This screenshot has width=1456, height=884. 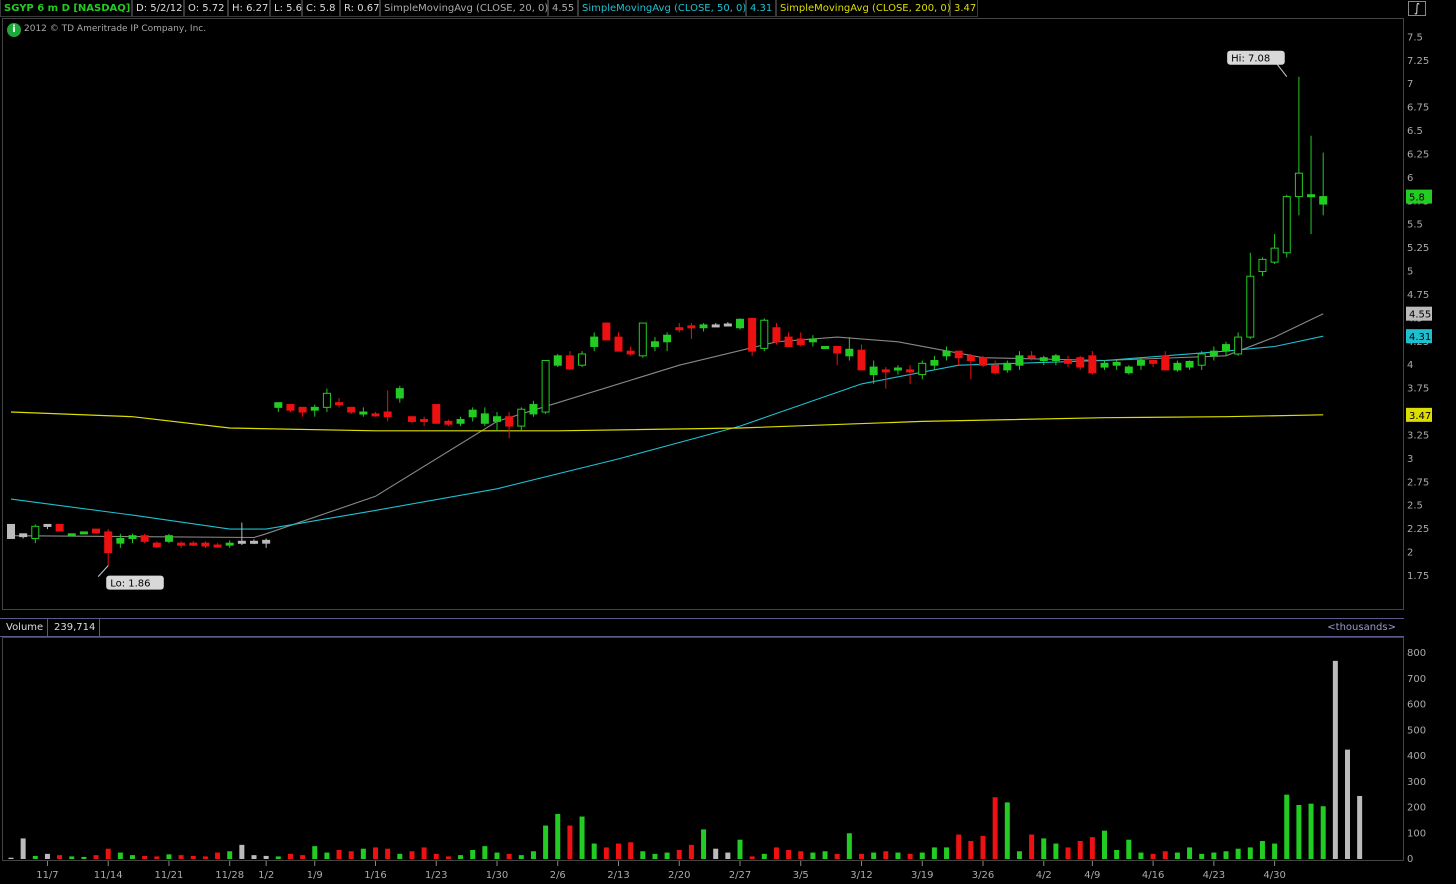 What do you see at coordinates (1274, 875) in the screenshot?
I see `x-axis-tick-label: 4/30` at bounding box center [1274, 875].